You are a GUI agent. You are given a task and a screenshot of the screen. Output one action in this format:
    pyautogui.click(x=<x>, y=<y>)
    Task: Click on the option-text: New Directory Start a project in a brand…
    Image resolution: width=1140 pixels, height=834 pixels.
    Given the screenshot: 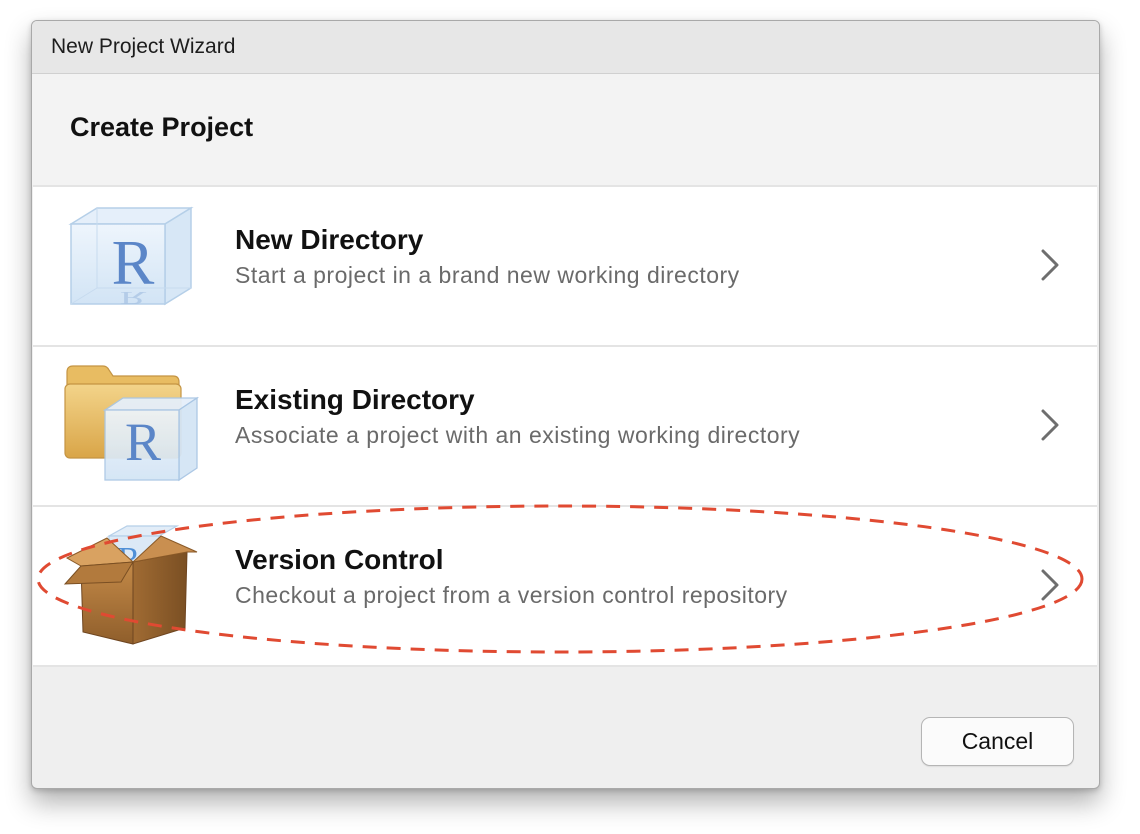 What is the action you would take?
    pyautogui.click(x=487, y=257)
    